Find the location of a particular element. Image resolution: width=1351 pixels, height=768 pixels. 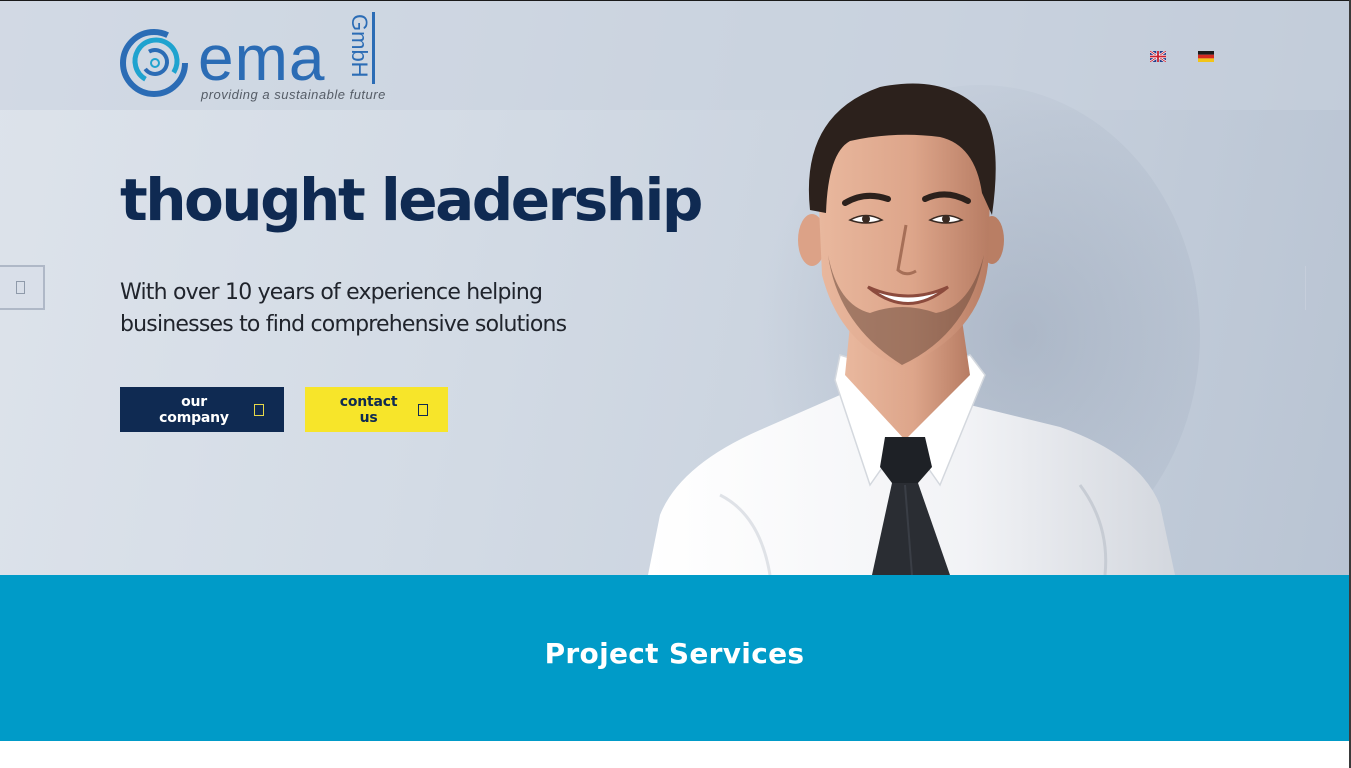

chevron-left-icon is located at coordinates (20, 287).